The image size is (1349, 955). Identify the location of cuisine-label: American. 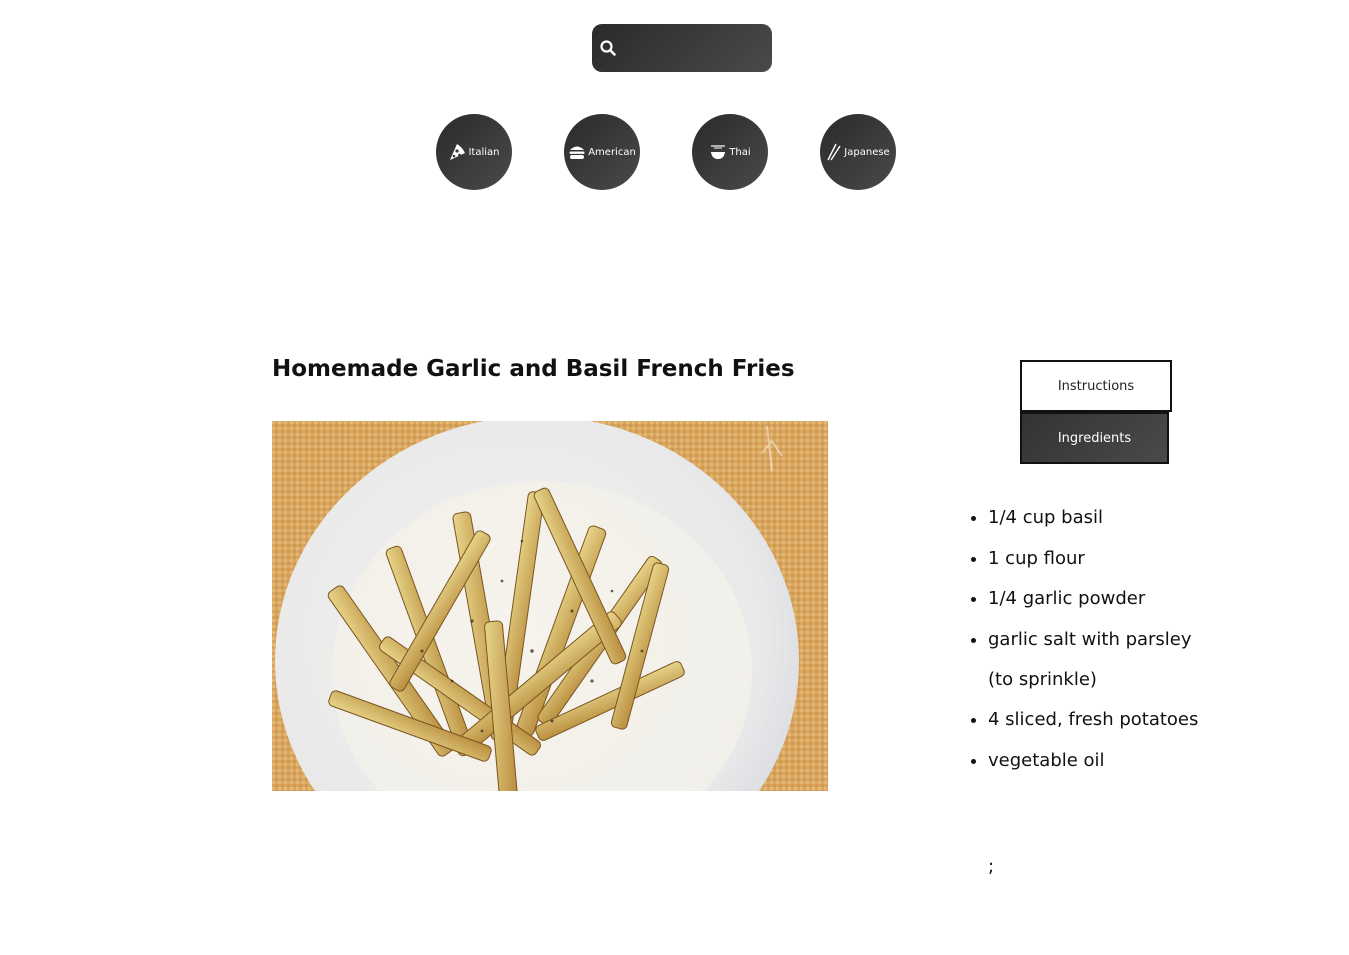
(612, 152).